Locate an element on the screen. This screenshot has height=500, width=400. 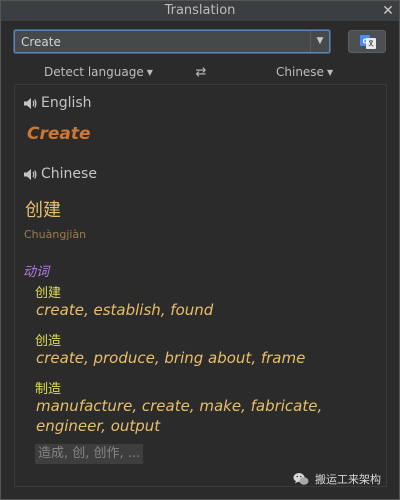
translate-input is located at coordinates (163, 41).